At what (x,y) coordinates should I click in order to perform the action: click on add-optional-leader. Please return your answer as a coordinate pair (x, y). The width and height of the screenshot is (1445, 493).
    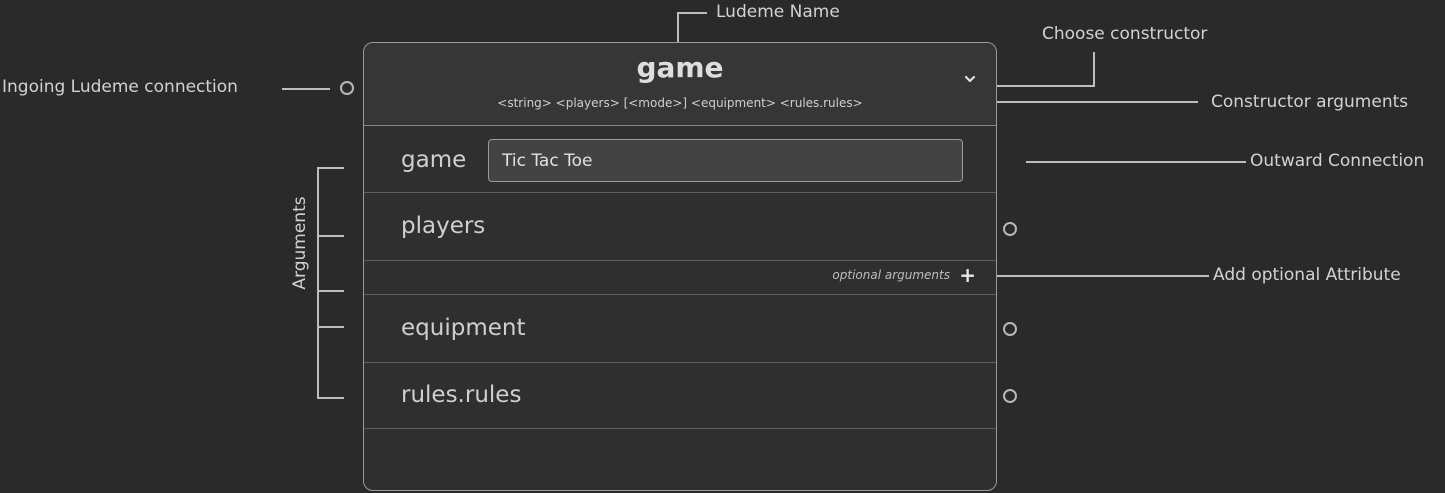
    Looking at the image, I should click on (1096, 276).